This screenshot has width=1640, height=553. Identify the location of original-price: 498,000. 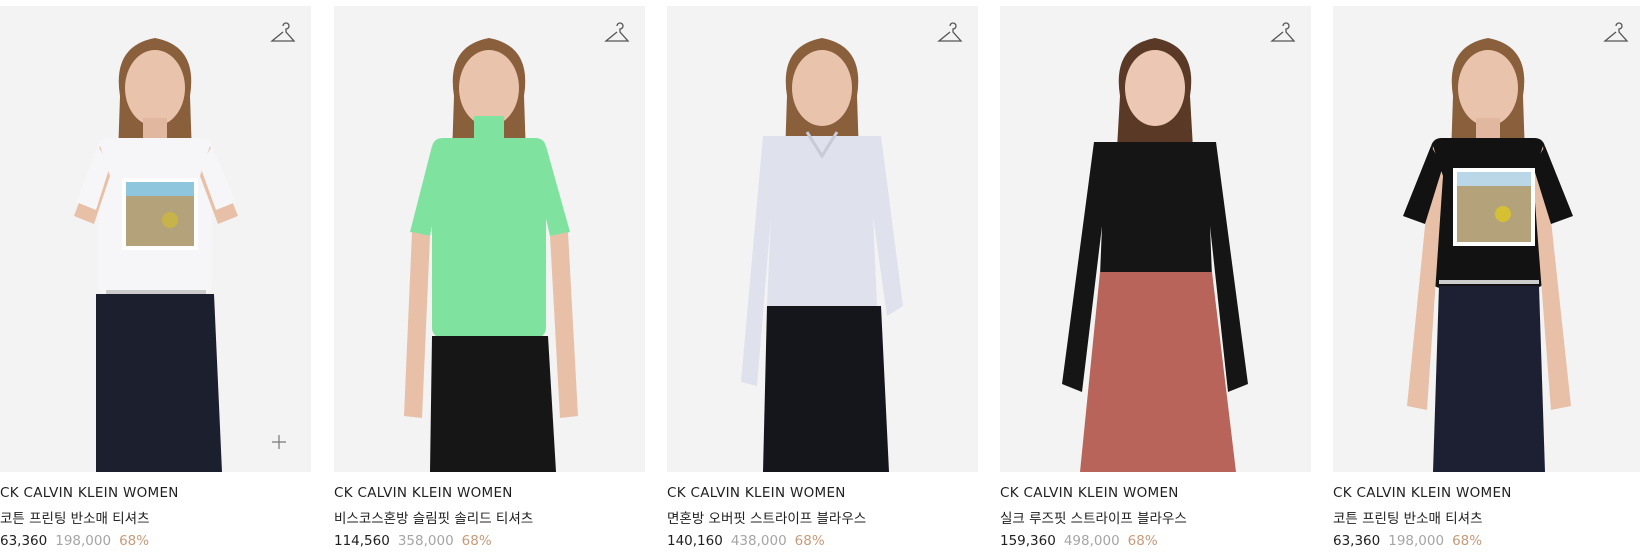
(1091, 541).